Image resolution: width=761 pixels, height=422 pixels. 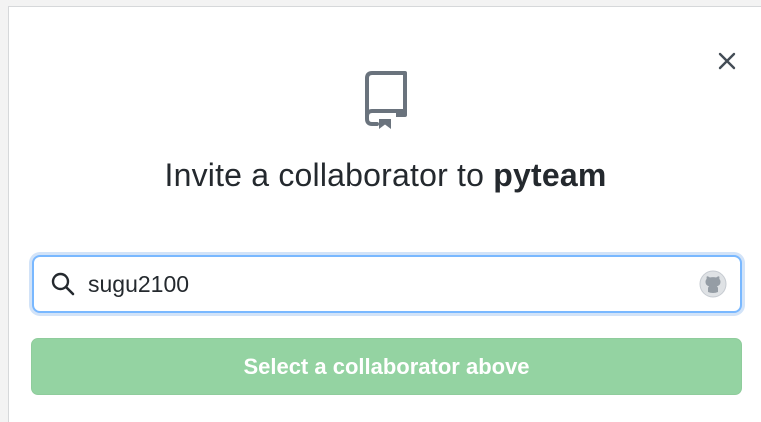 I want to click on search-icon, so click(x=63, y=284).